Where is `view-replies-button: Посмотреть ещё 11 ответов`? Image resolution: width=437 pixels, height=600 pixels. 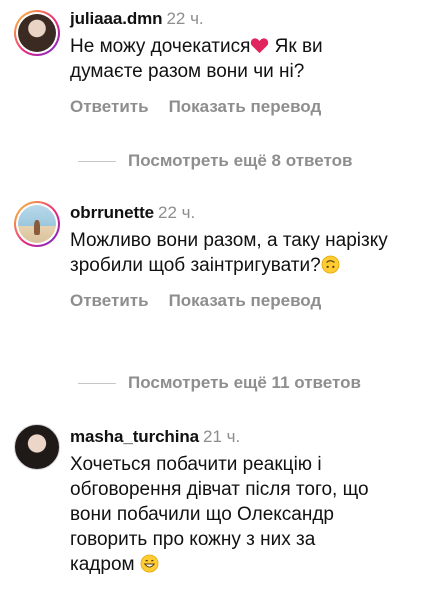
view-replies-button: Посмотреть ещё 11 ответов is located at coordinates (219, 383).